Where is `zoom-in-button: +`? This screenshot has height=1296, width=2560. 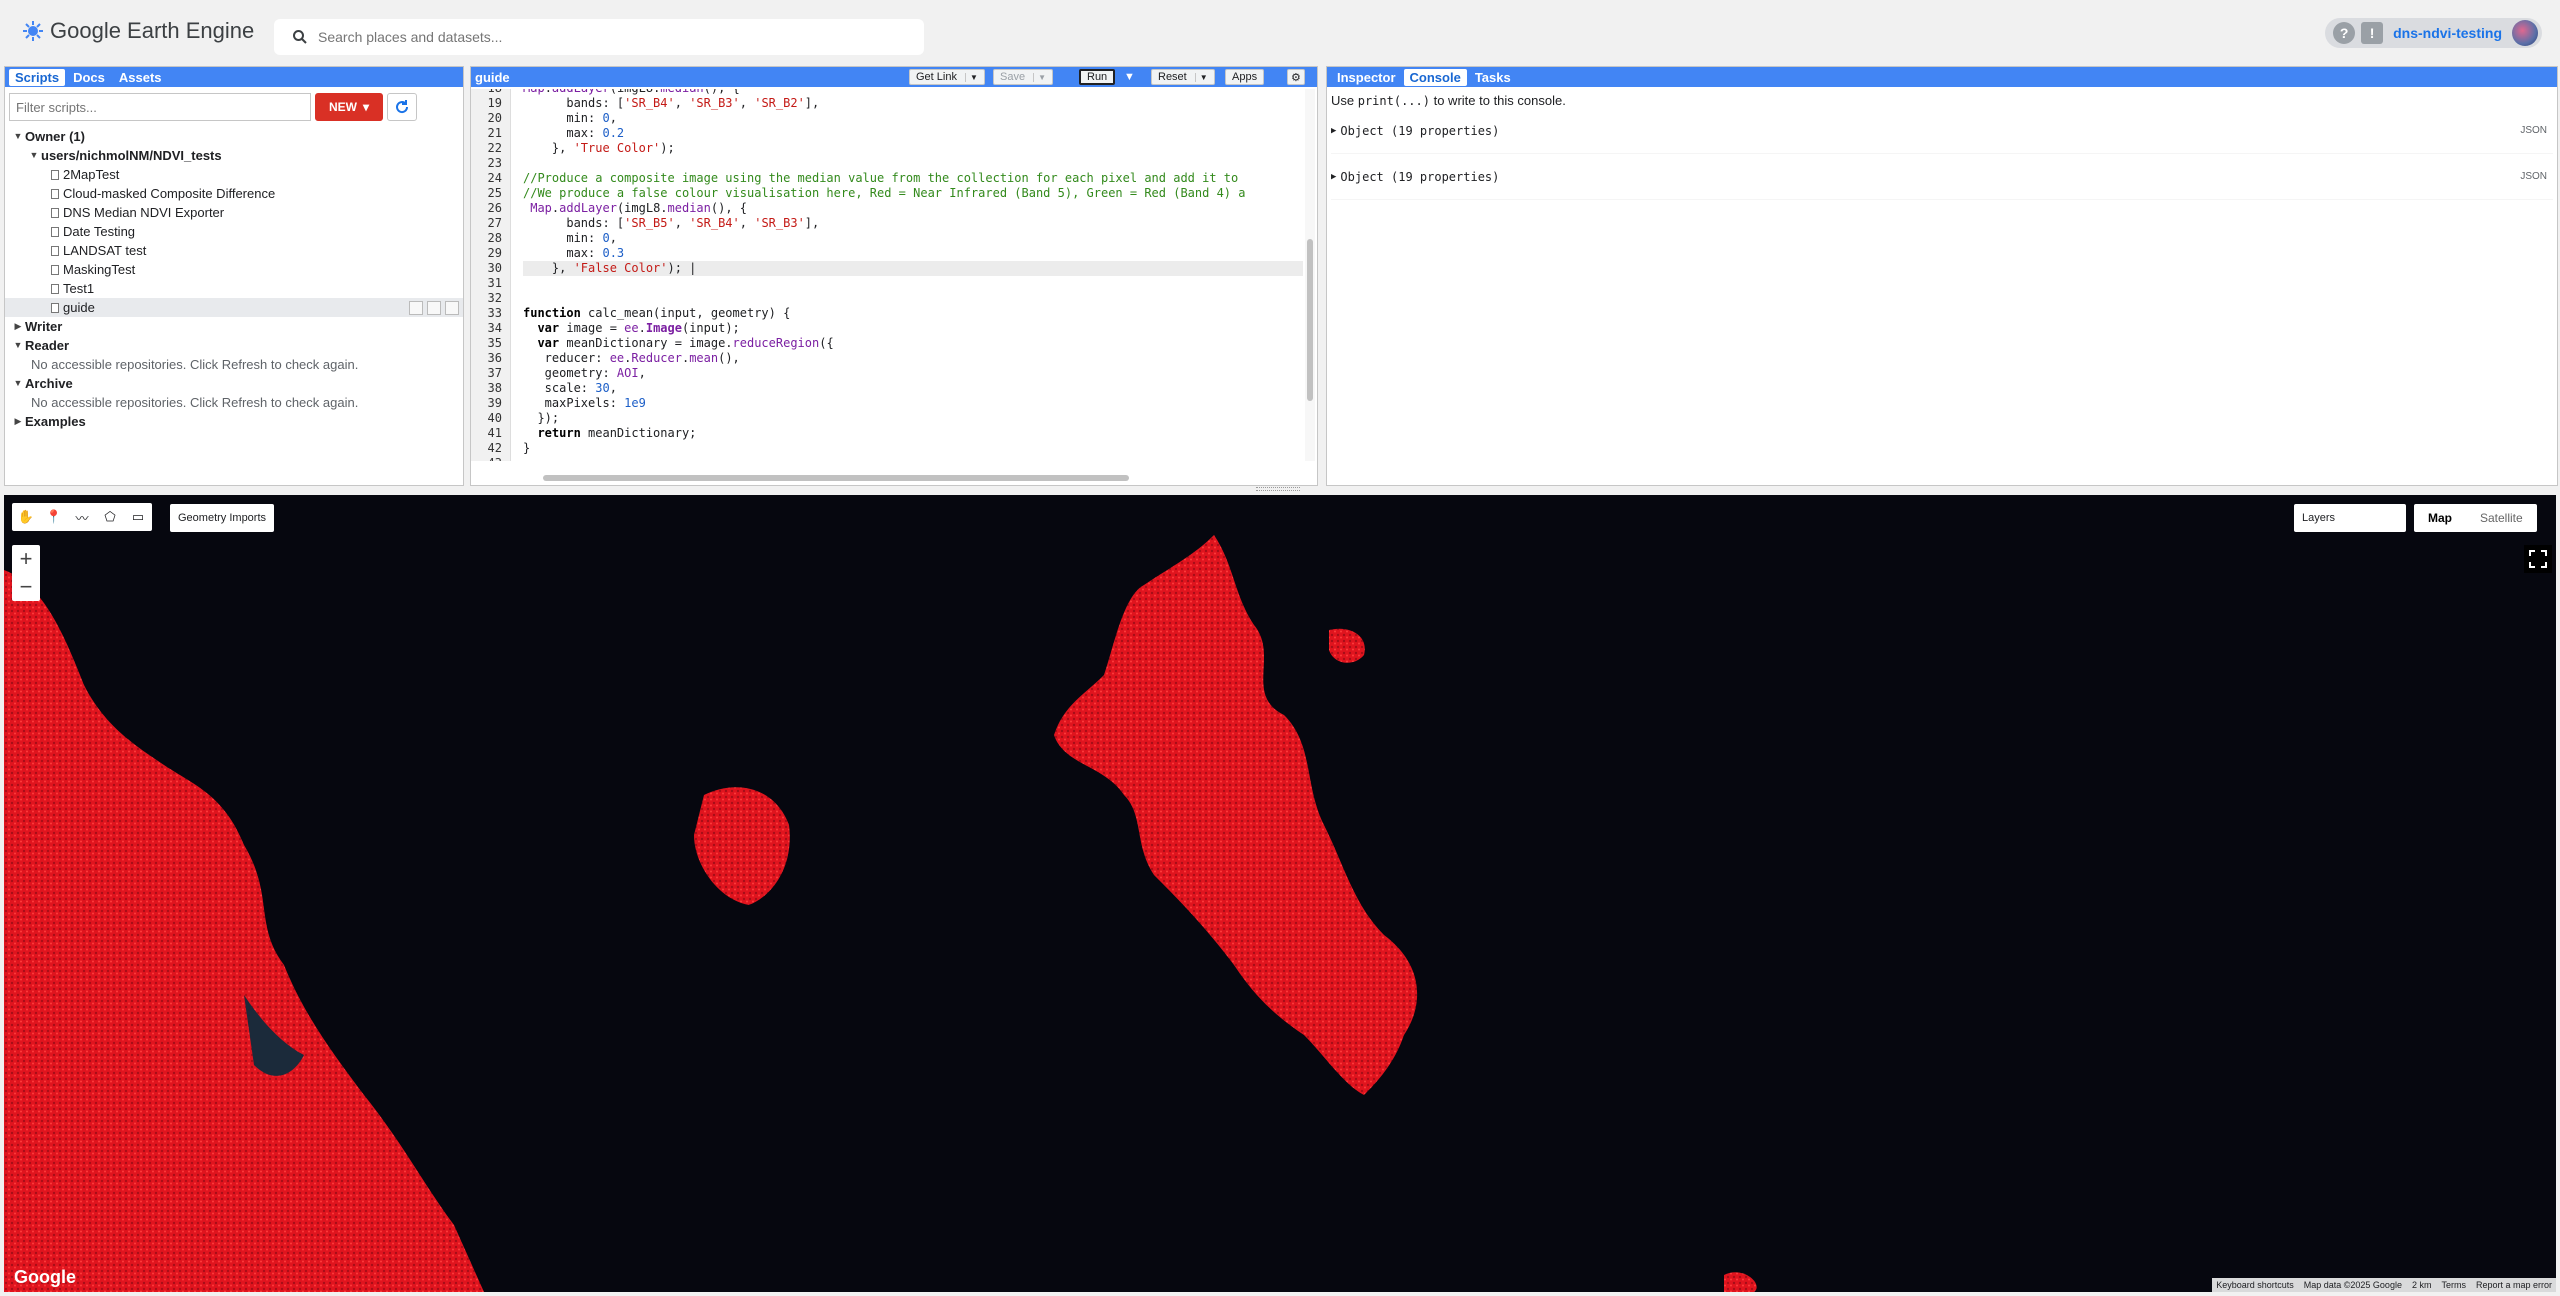 zoom-in-button: + is located at coordinates (26, 559).